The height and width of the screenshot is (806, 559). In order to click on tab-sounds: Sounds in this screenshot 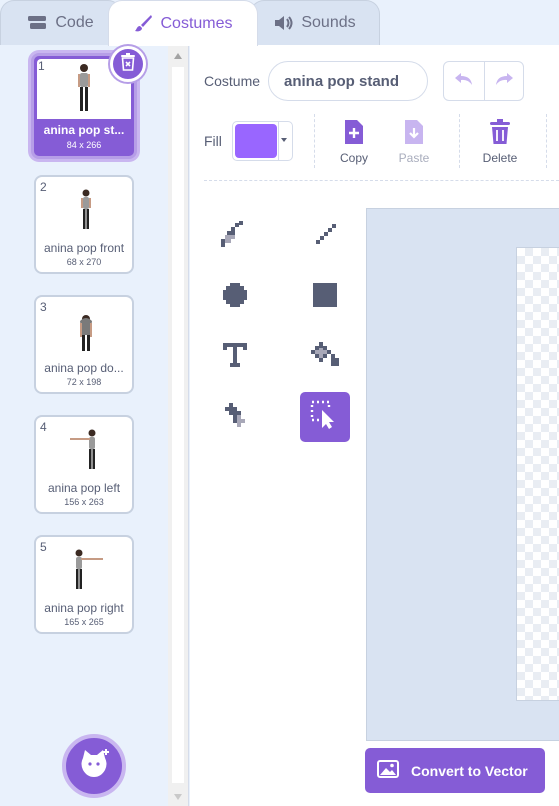, I will do `click(315, 22)`.